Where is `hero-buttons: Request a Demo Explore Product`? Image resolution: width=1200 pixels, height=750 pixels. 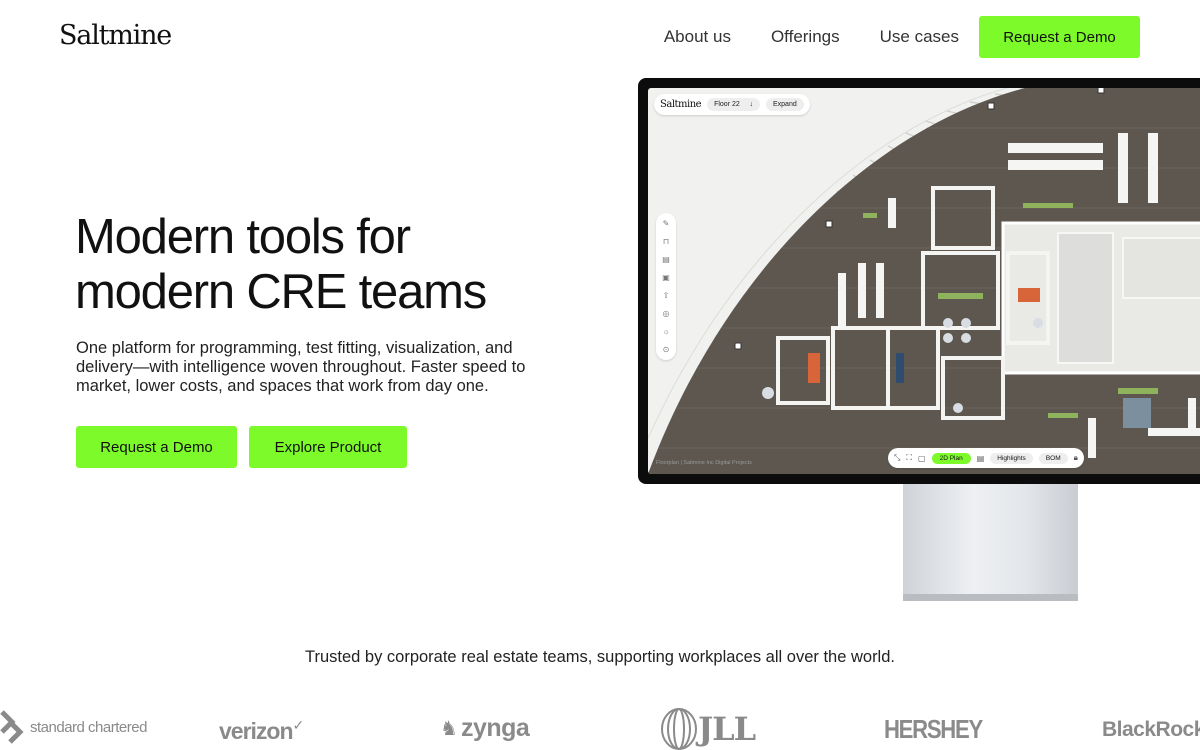
hero-buttons: Request a Demo Explore Product is located at coordinates (241, 447).